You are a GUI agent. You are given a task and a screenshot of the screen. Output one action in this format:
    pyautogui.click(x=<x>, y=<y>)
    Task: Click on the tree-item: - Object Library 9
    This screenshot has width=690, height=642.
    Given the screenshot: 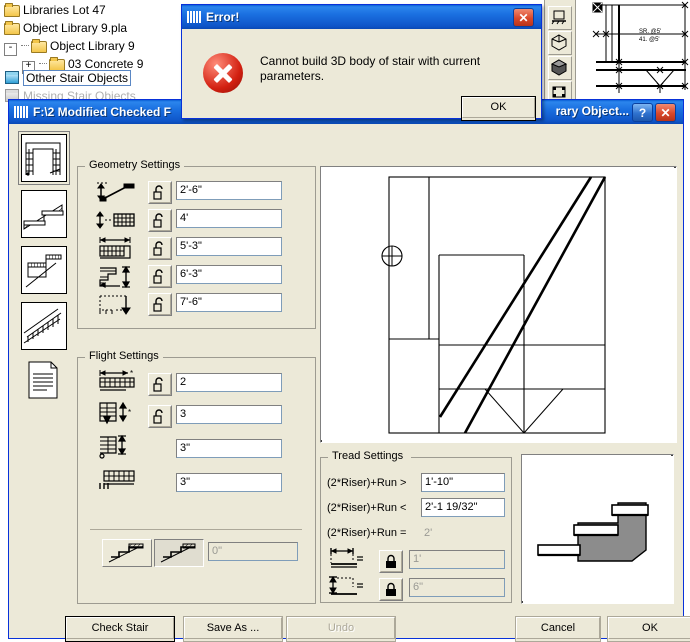 What is the action you would take?
    pyautogui.click(x=69, y=47)
    